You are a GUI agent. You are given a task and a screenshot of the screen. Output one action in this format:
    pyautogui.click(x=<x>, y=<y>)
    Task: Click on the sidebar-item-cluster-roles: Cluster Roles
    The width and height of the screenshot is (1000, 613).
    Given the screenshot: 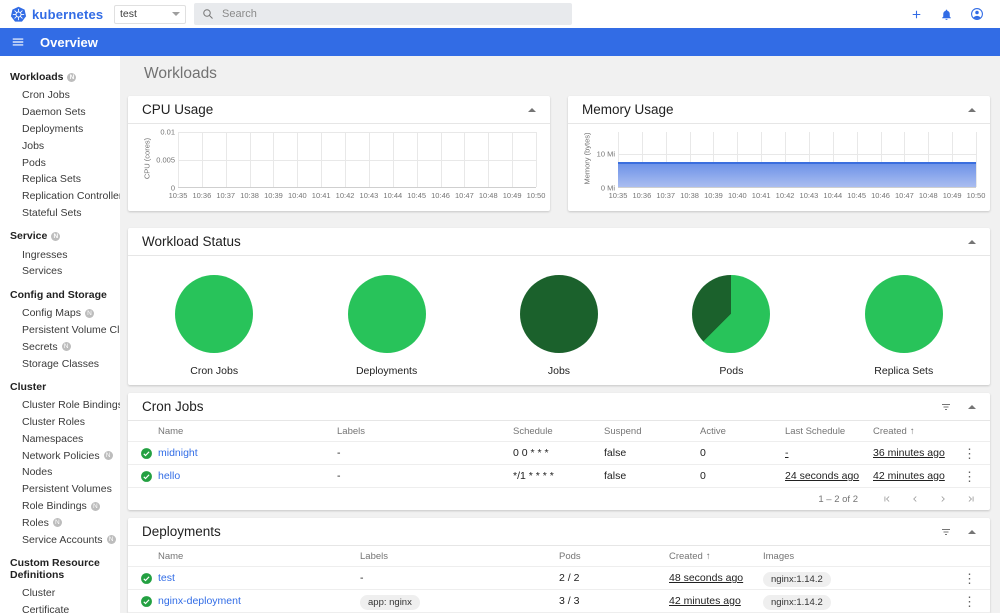 What is the action you would take?
    pyautogui.click(x=60, y=422)
    